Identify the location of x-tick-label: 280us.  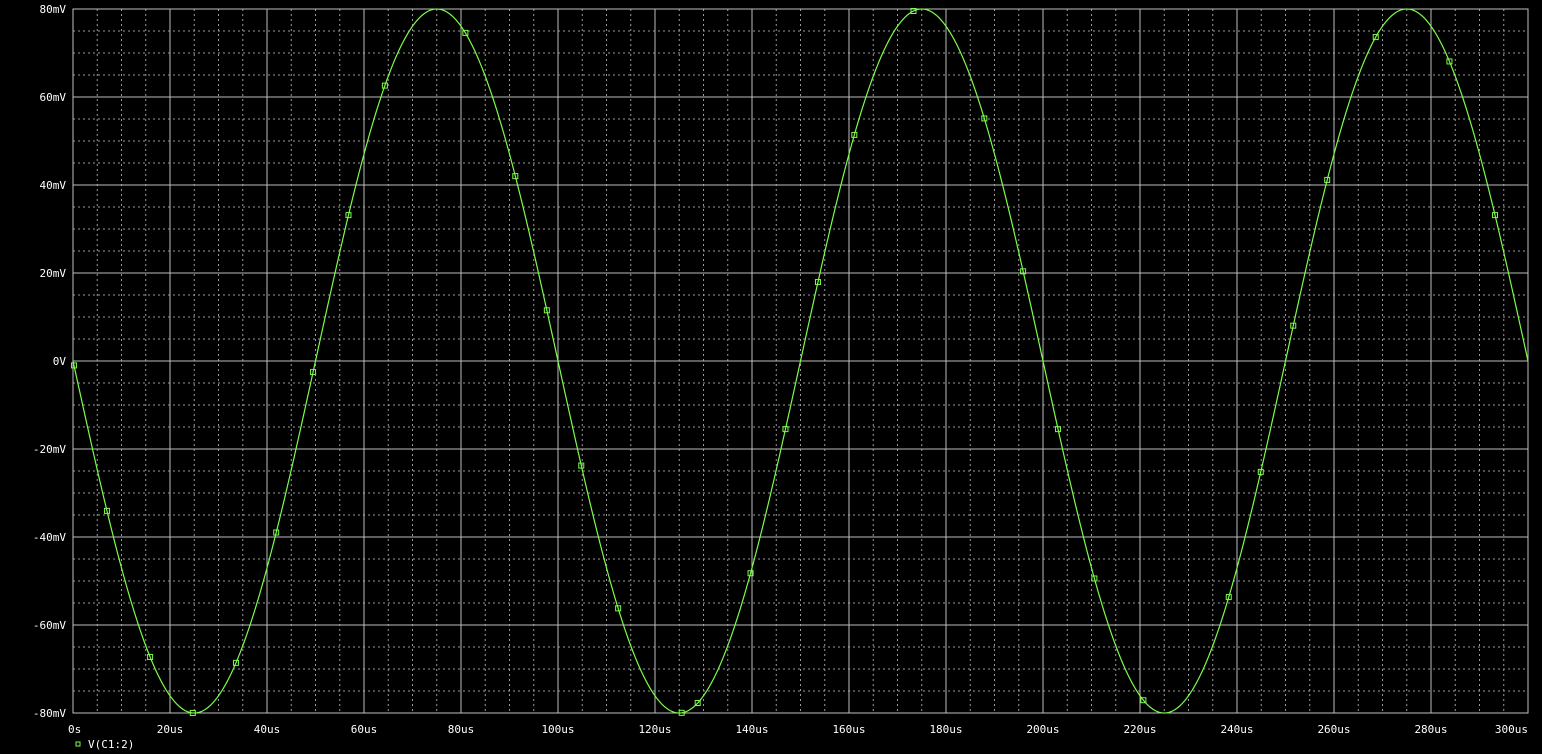
(1430, 729).